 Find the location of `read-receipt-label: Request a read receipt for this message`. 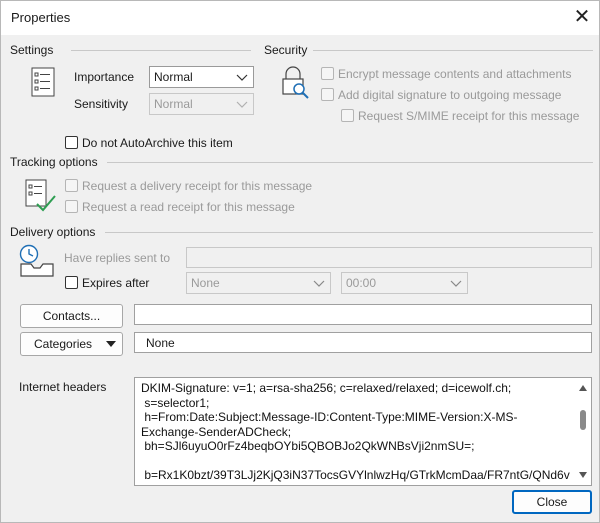

read-receipt-label: Request a read receipt for this message is located at coordinates (188, 207).